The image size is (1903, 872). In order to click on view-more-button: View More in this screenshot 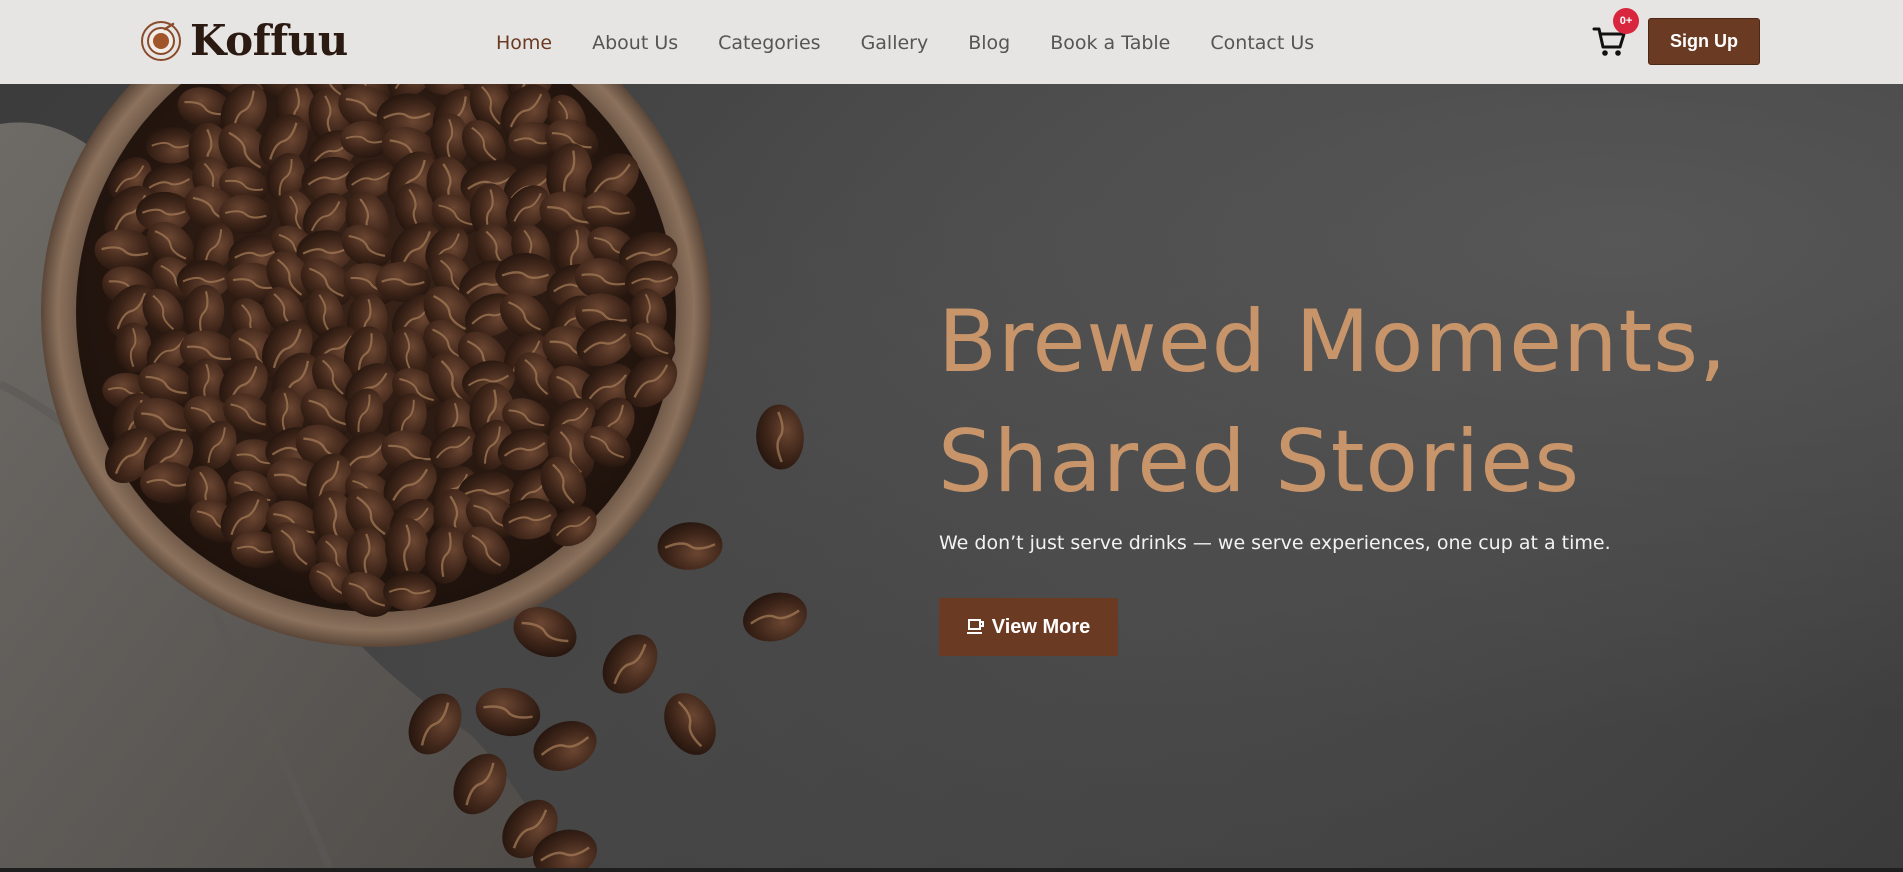, I will do `click(1028, 627)`.